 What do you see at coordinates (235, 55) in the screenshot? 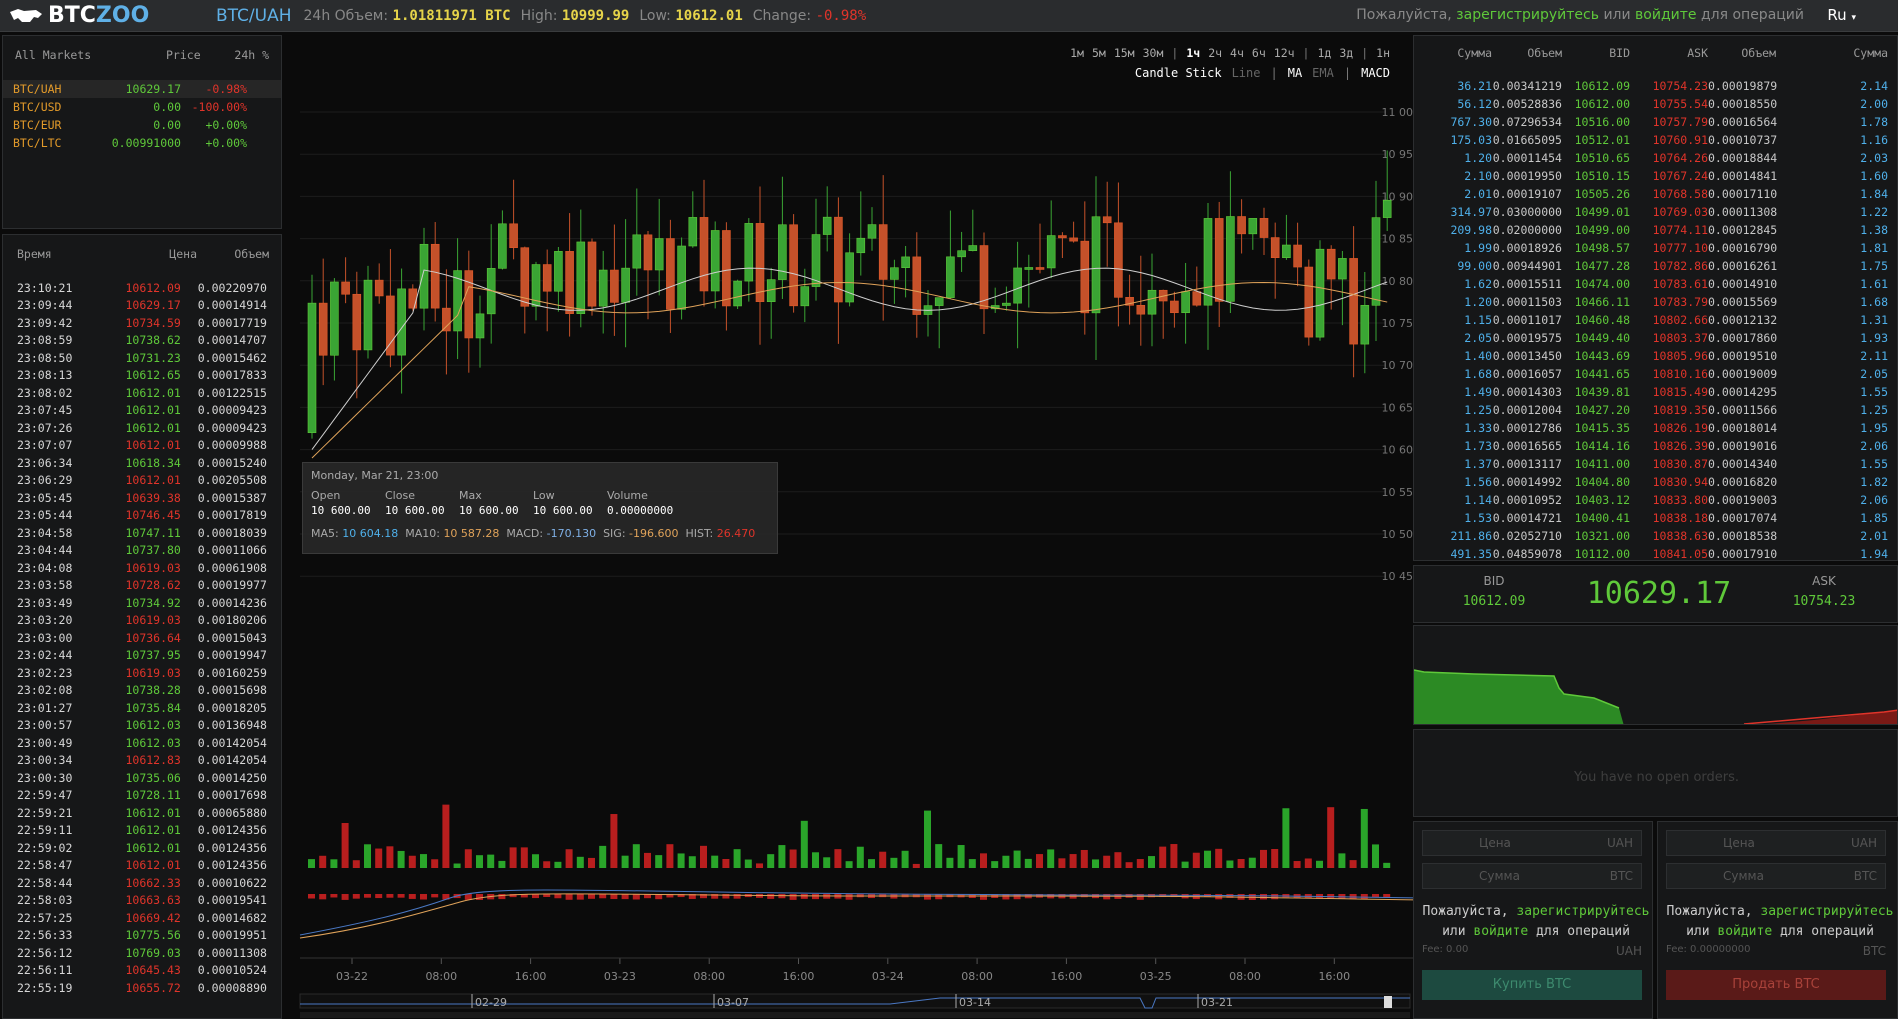
I see `markets-col-change: 24h %` at bounding box center [235, 55].